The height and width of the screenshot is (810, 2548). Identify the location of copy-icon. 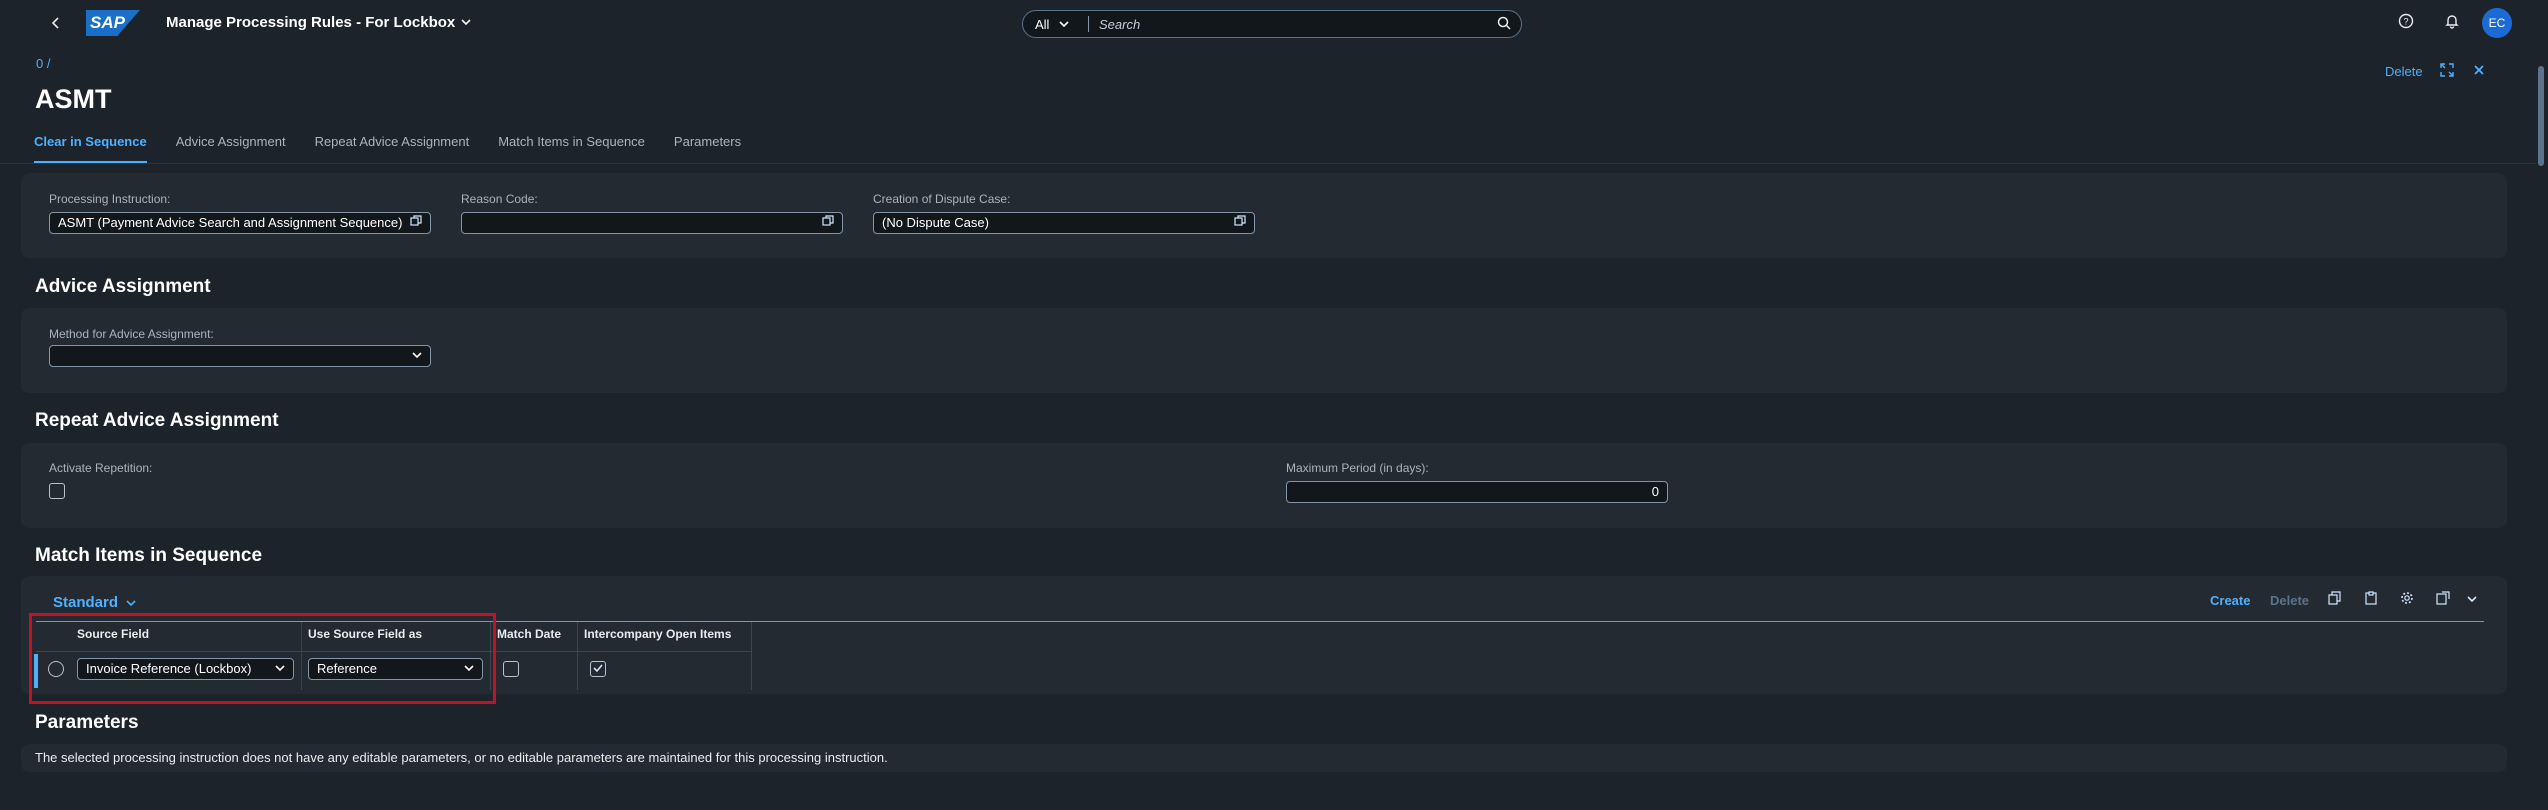
(2335, 599).